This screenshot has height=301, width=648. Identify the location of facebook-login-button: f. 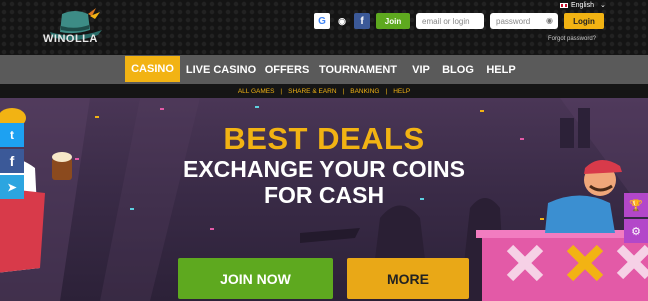
(362, 21).